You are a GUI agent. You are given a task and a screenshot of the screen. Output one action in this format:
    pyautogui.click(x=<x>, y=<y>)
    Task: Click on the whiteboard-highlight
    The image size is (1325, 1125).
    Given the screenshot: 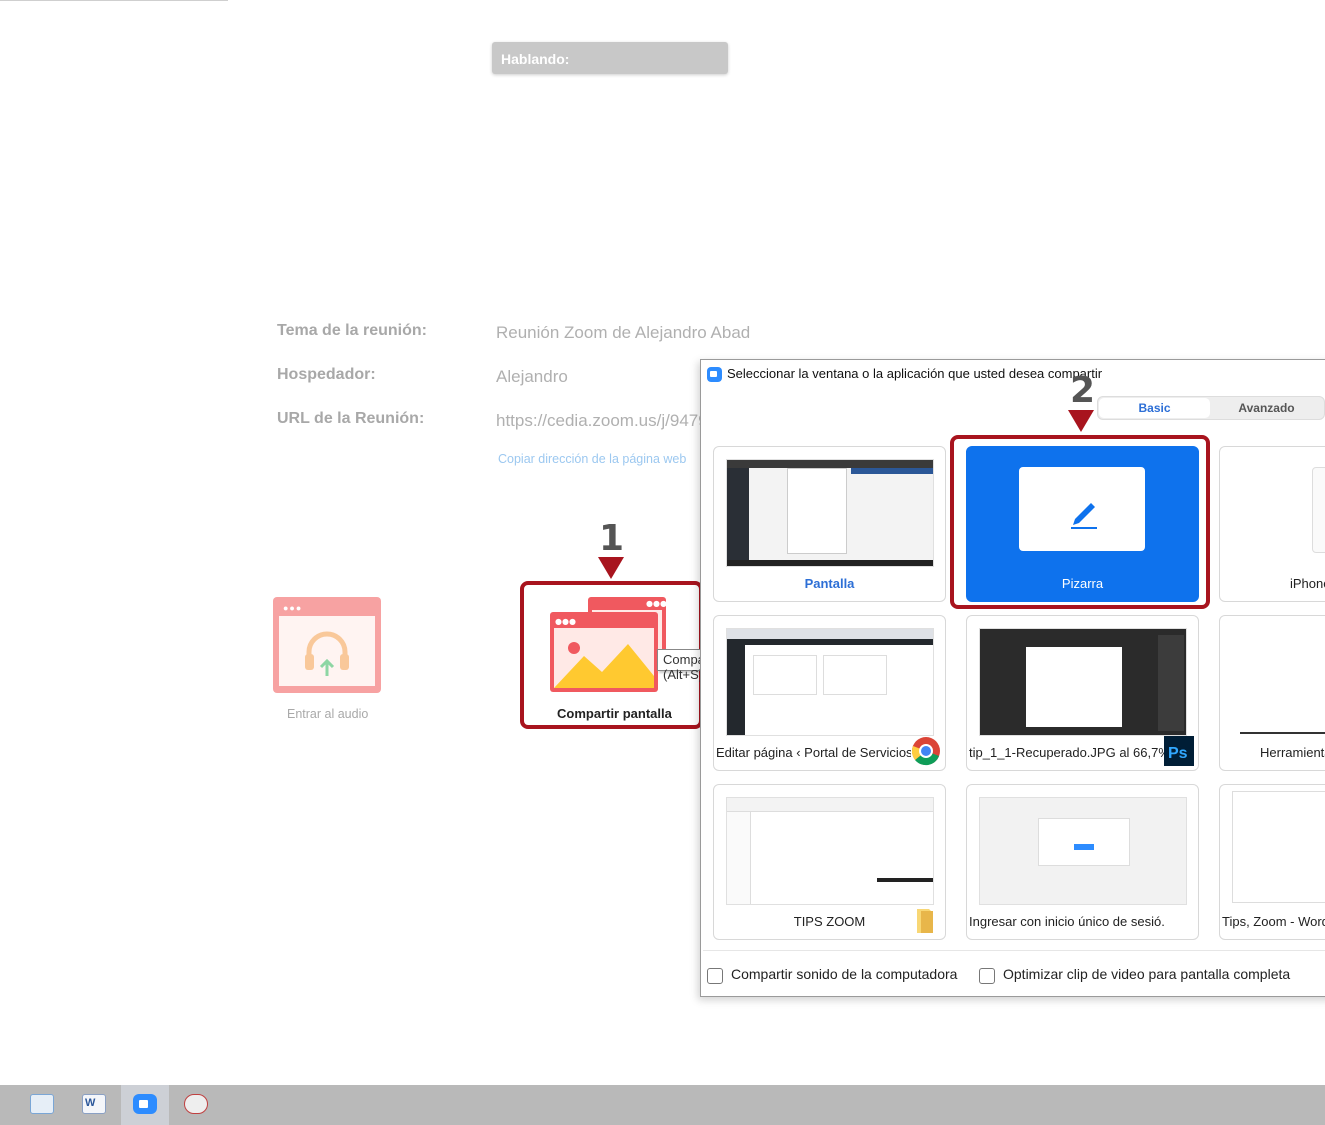 What is the action you would take?
    pyautogui.click(x=1080, y=522)
    